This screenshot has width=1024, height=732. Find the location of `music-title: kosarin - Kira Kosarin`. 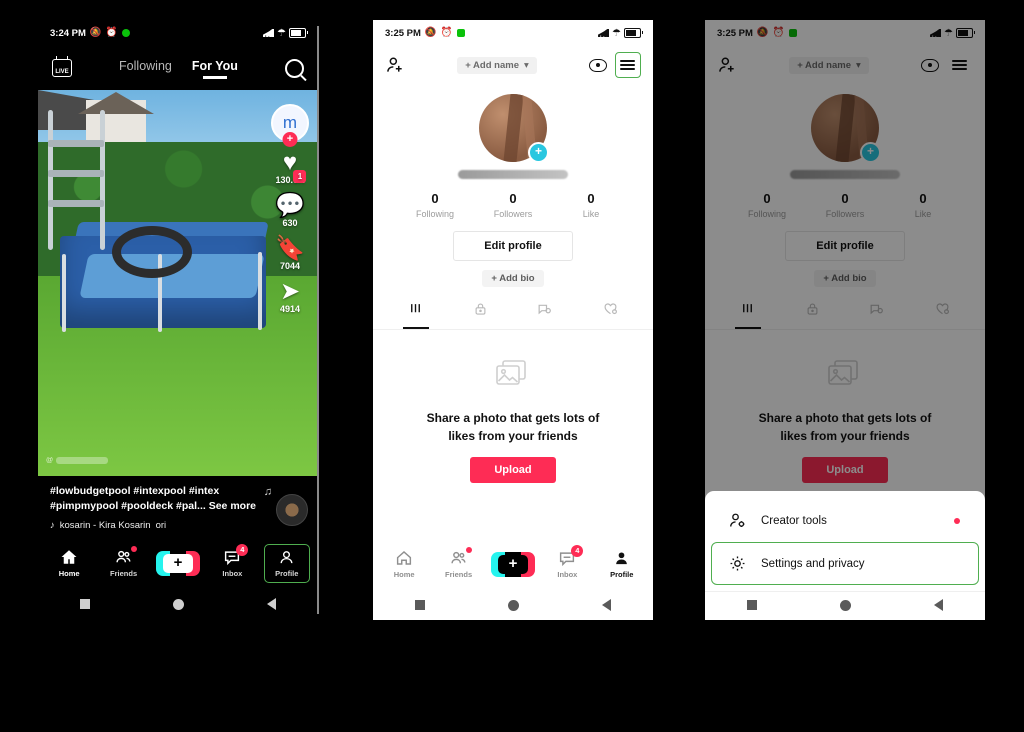

music-title: kosarin - Kira Kosarin is located at coordinates (105, 525).